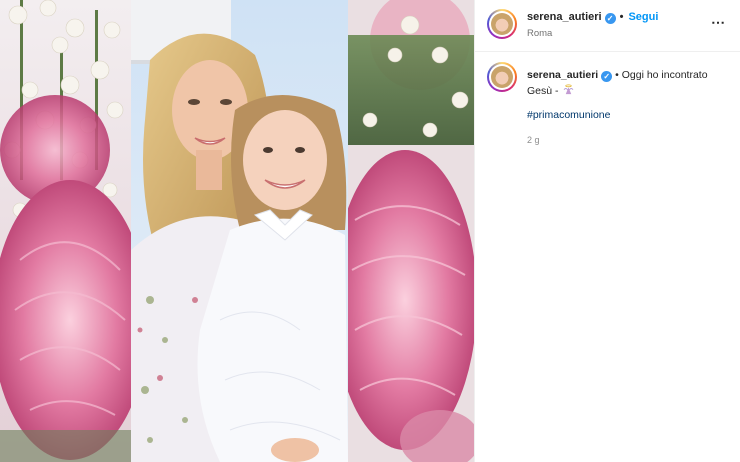 This screenshot has height=462, width=740. Describe the element at coordinates (539, 33) in the screenshot. I see `location-link: Roma` at that location.